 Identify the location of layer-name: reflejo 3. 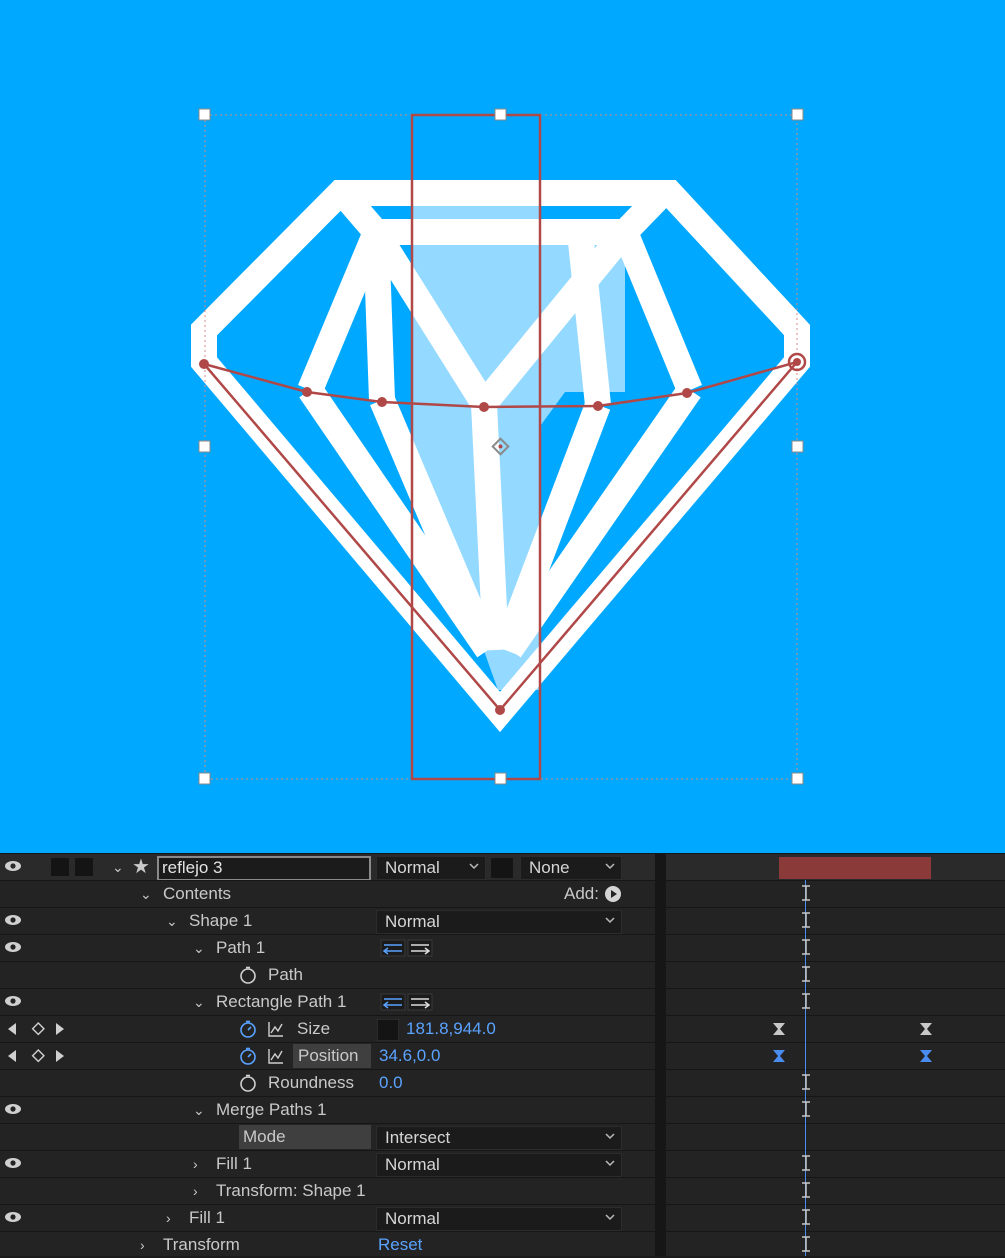
(192, 867).